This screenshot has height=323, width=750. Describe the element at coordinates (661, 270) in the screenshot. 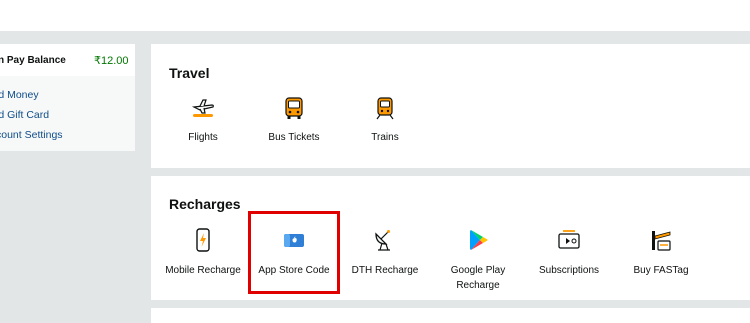

I see `tile-label: Buy FASTag` at that location.